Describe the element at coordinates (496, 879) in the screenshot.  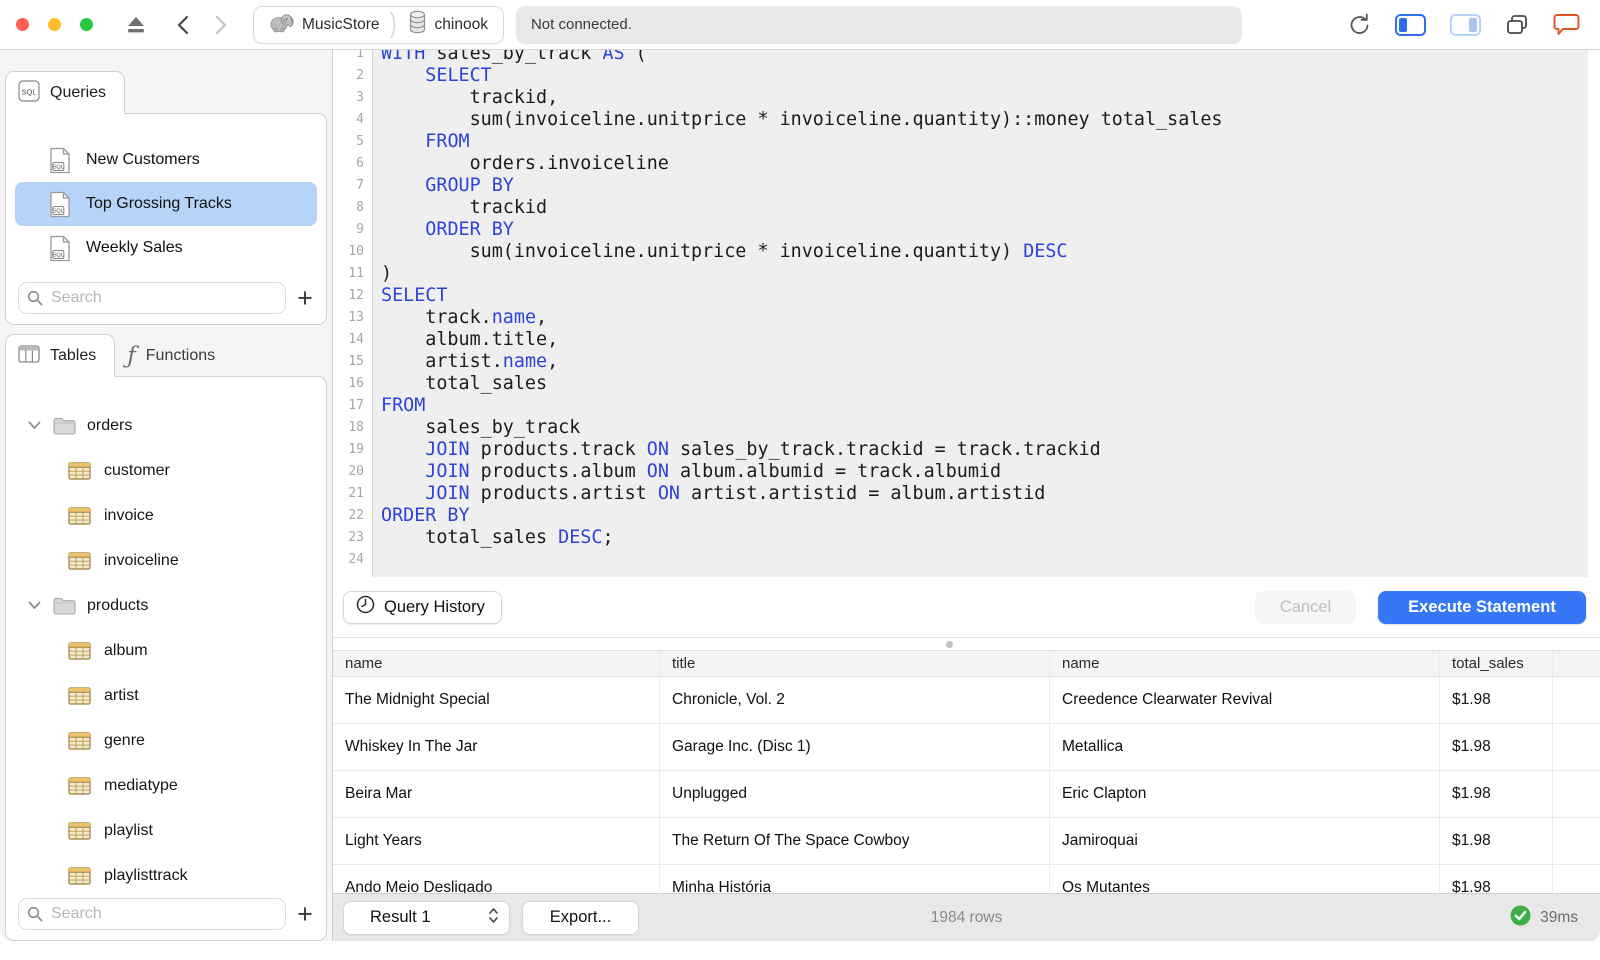
I see `table-cell: Ando Meio Desligado` at that location.